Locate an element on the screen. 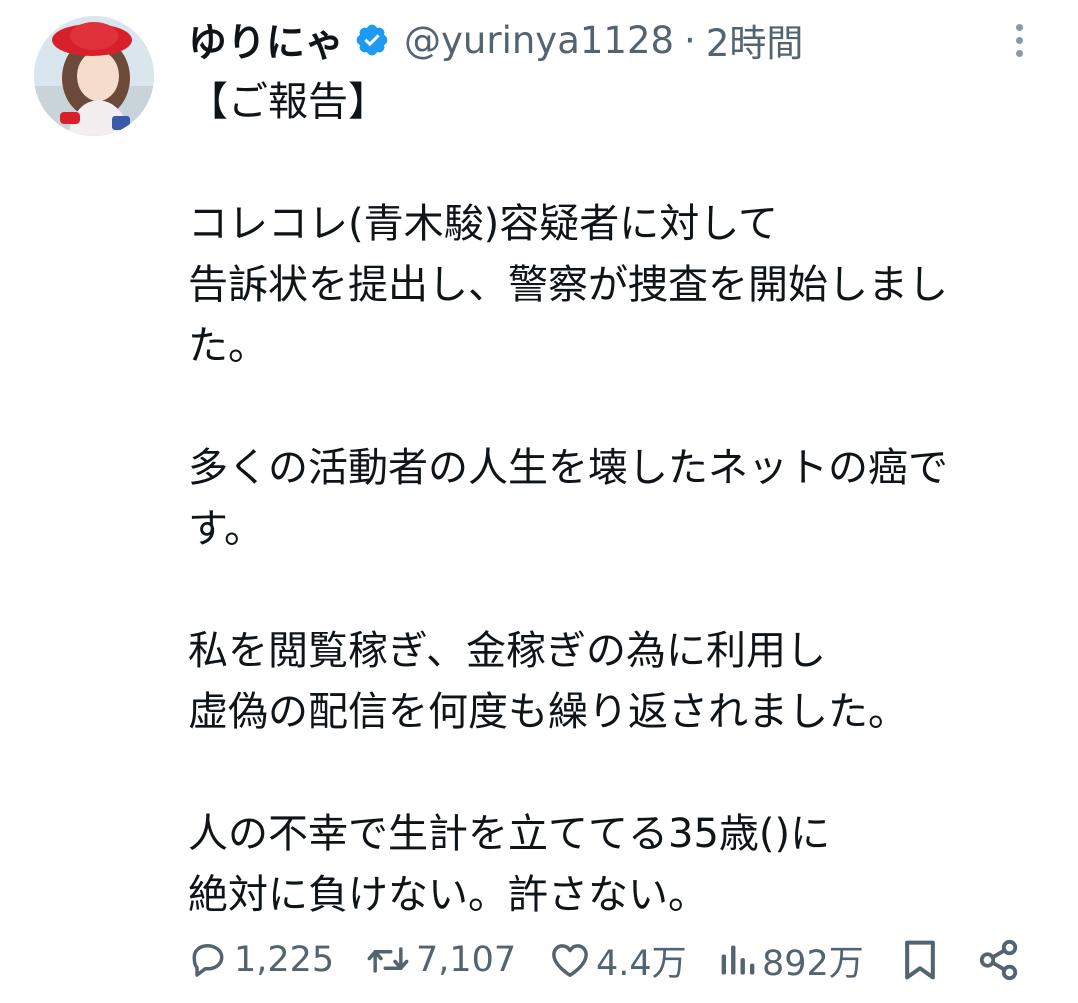 The width and height of the screenshot is (1078, 1003). retweet-icon is located at coordinates (388, 960).